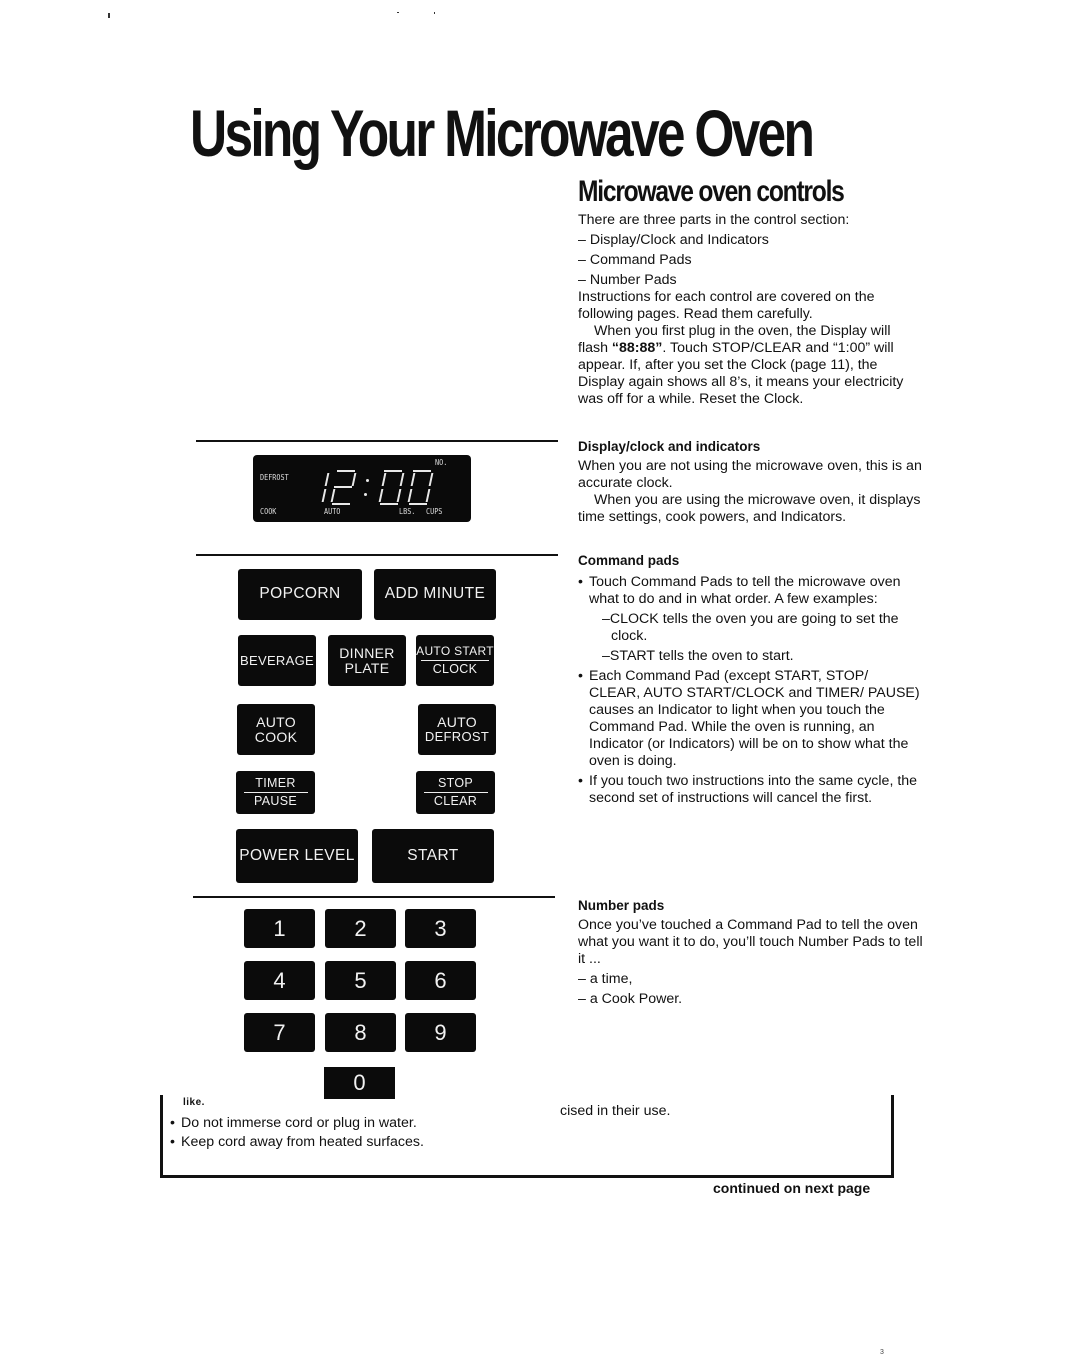 The image size is (1080, 1363). I want to click on intro-part: – Command Pads, so click(635, 260).